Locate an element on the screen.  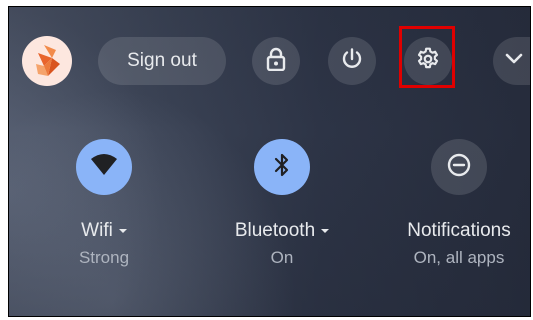
notifications-toggle is located at coordinates (459, 167).